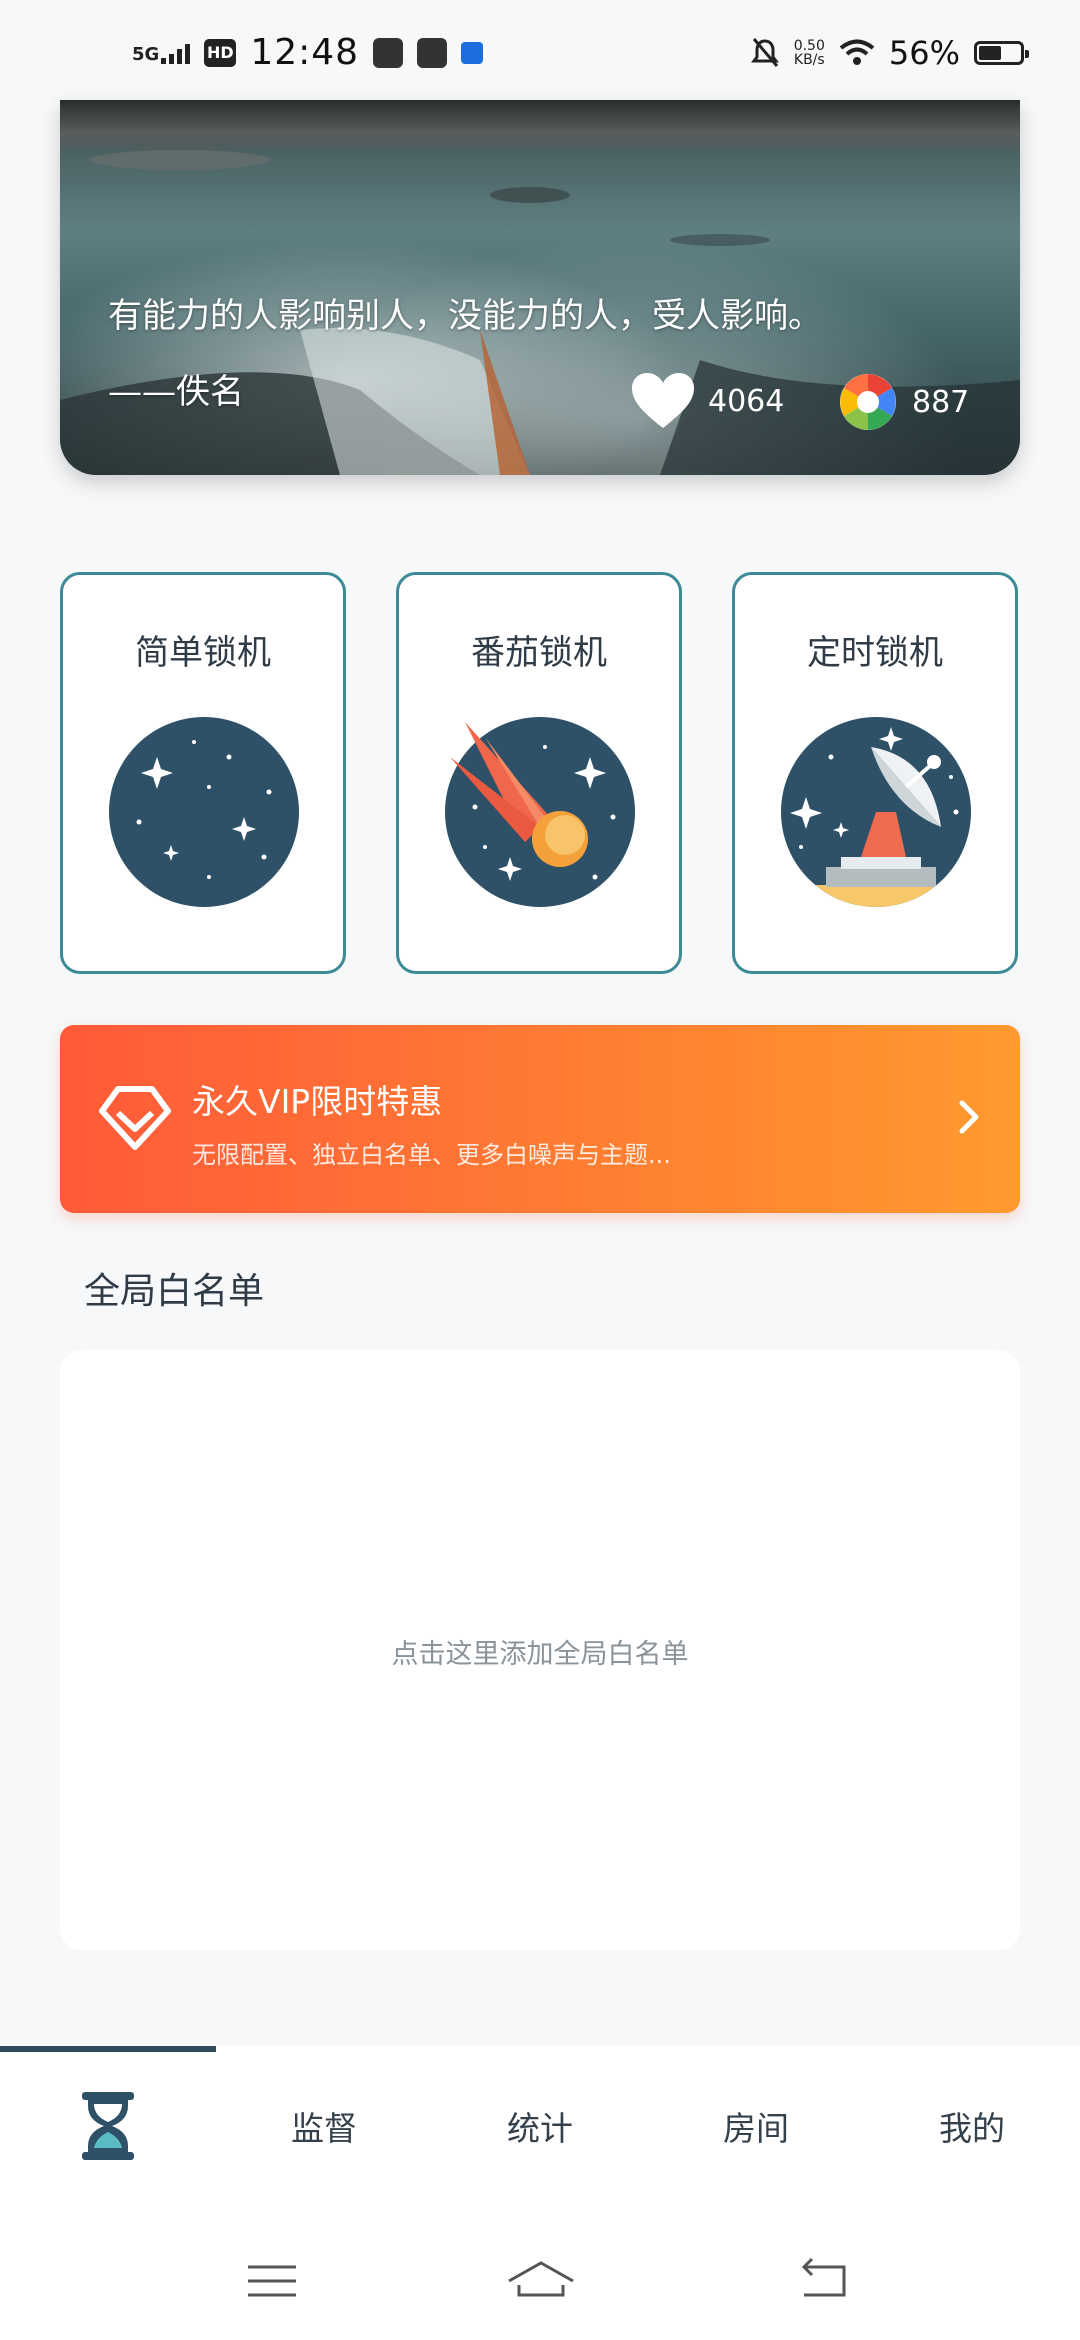 This screenshot has height=2340, width=1080. I want to click on network-speed: 0.50 KB/s, so click(809, 53).